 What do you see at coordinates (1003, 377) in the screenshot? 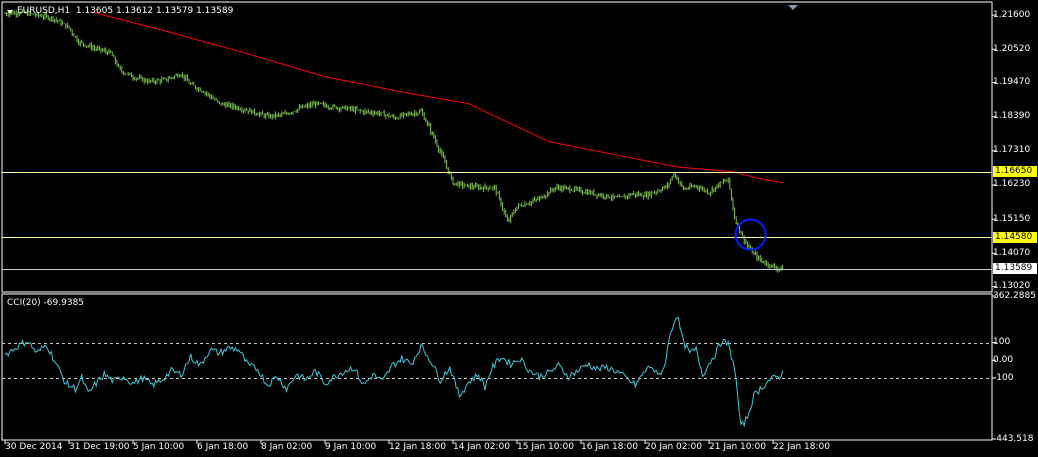
I see `cci-tick-label: -100` at bounding box center [1003, 377].